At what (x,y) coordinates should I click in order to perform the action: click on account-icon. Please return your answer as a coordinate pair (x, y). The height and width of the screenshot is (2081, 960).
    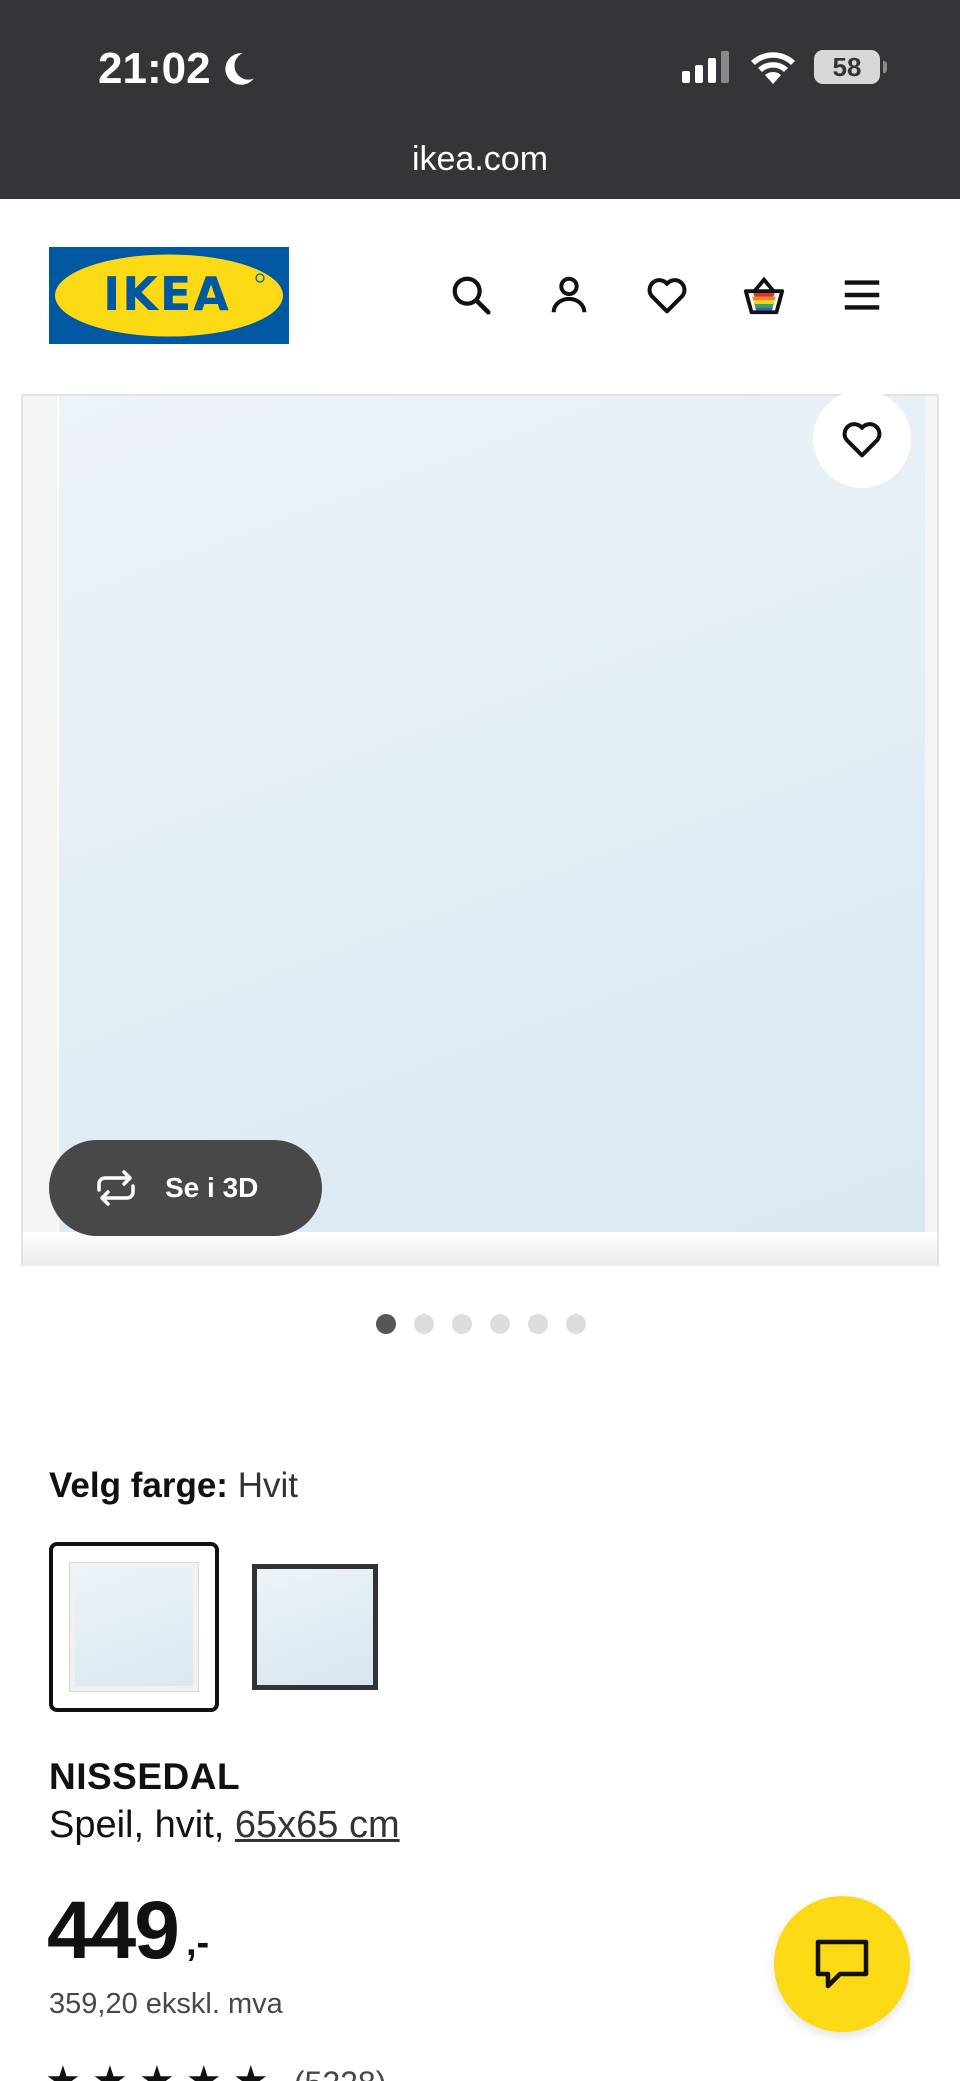
    Looking at the image, I should click on (569, 294).